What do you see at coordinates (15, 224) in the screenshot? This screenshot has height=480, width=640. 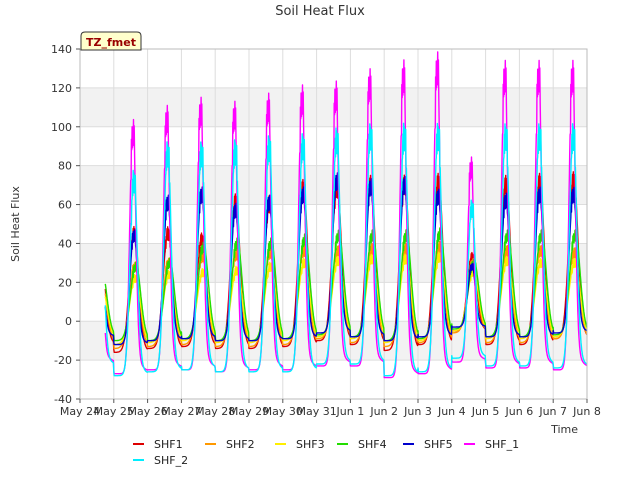 I see `y-axis-title: Soil Heat Flux` at bounding box center [15, 224].